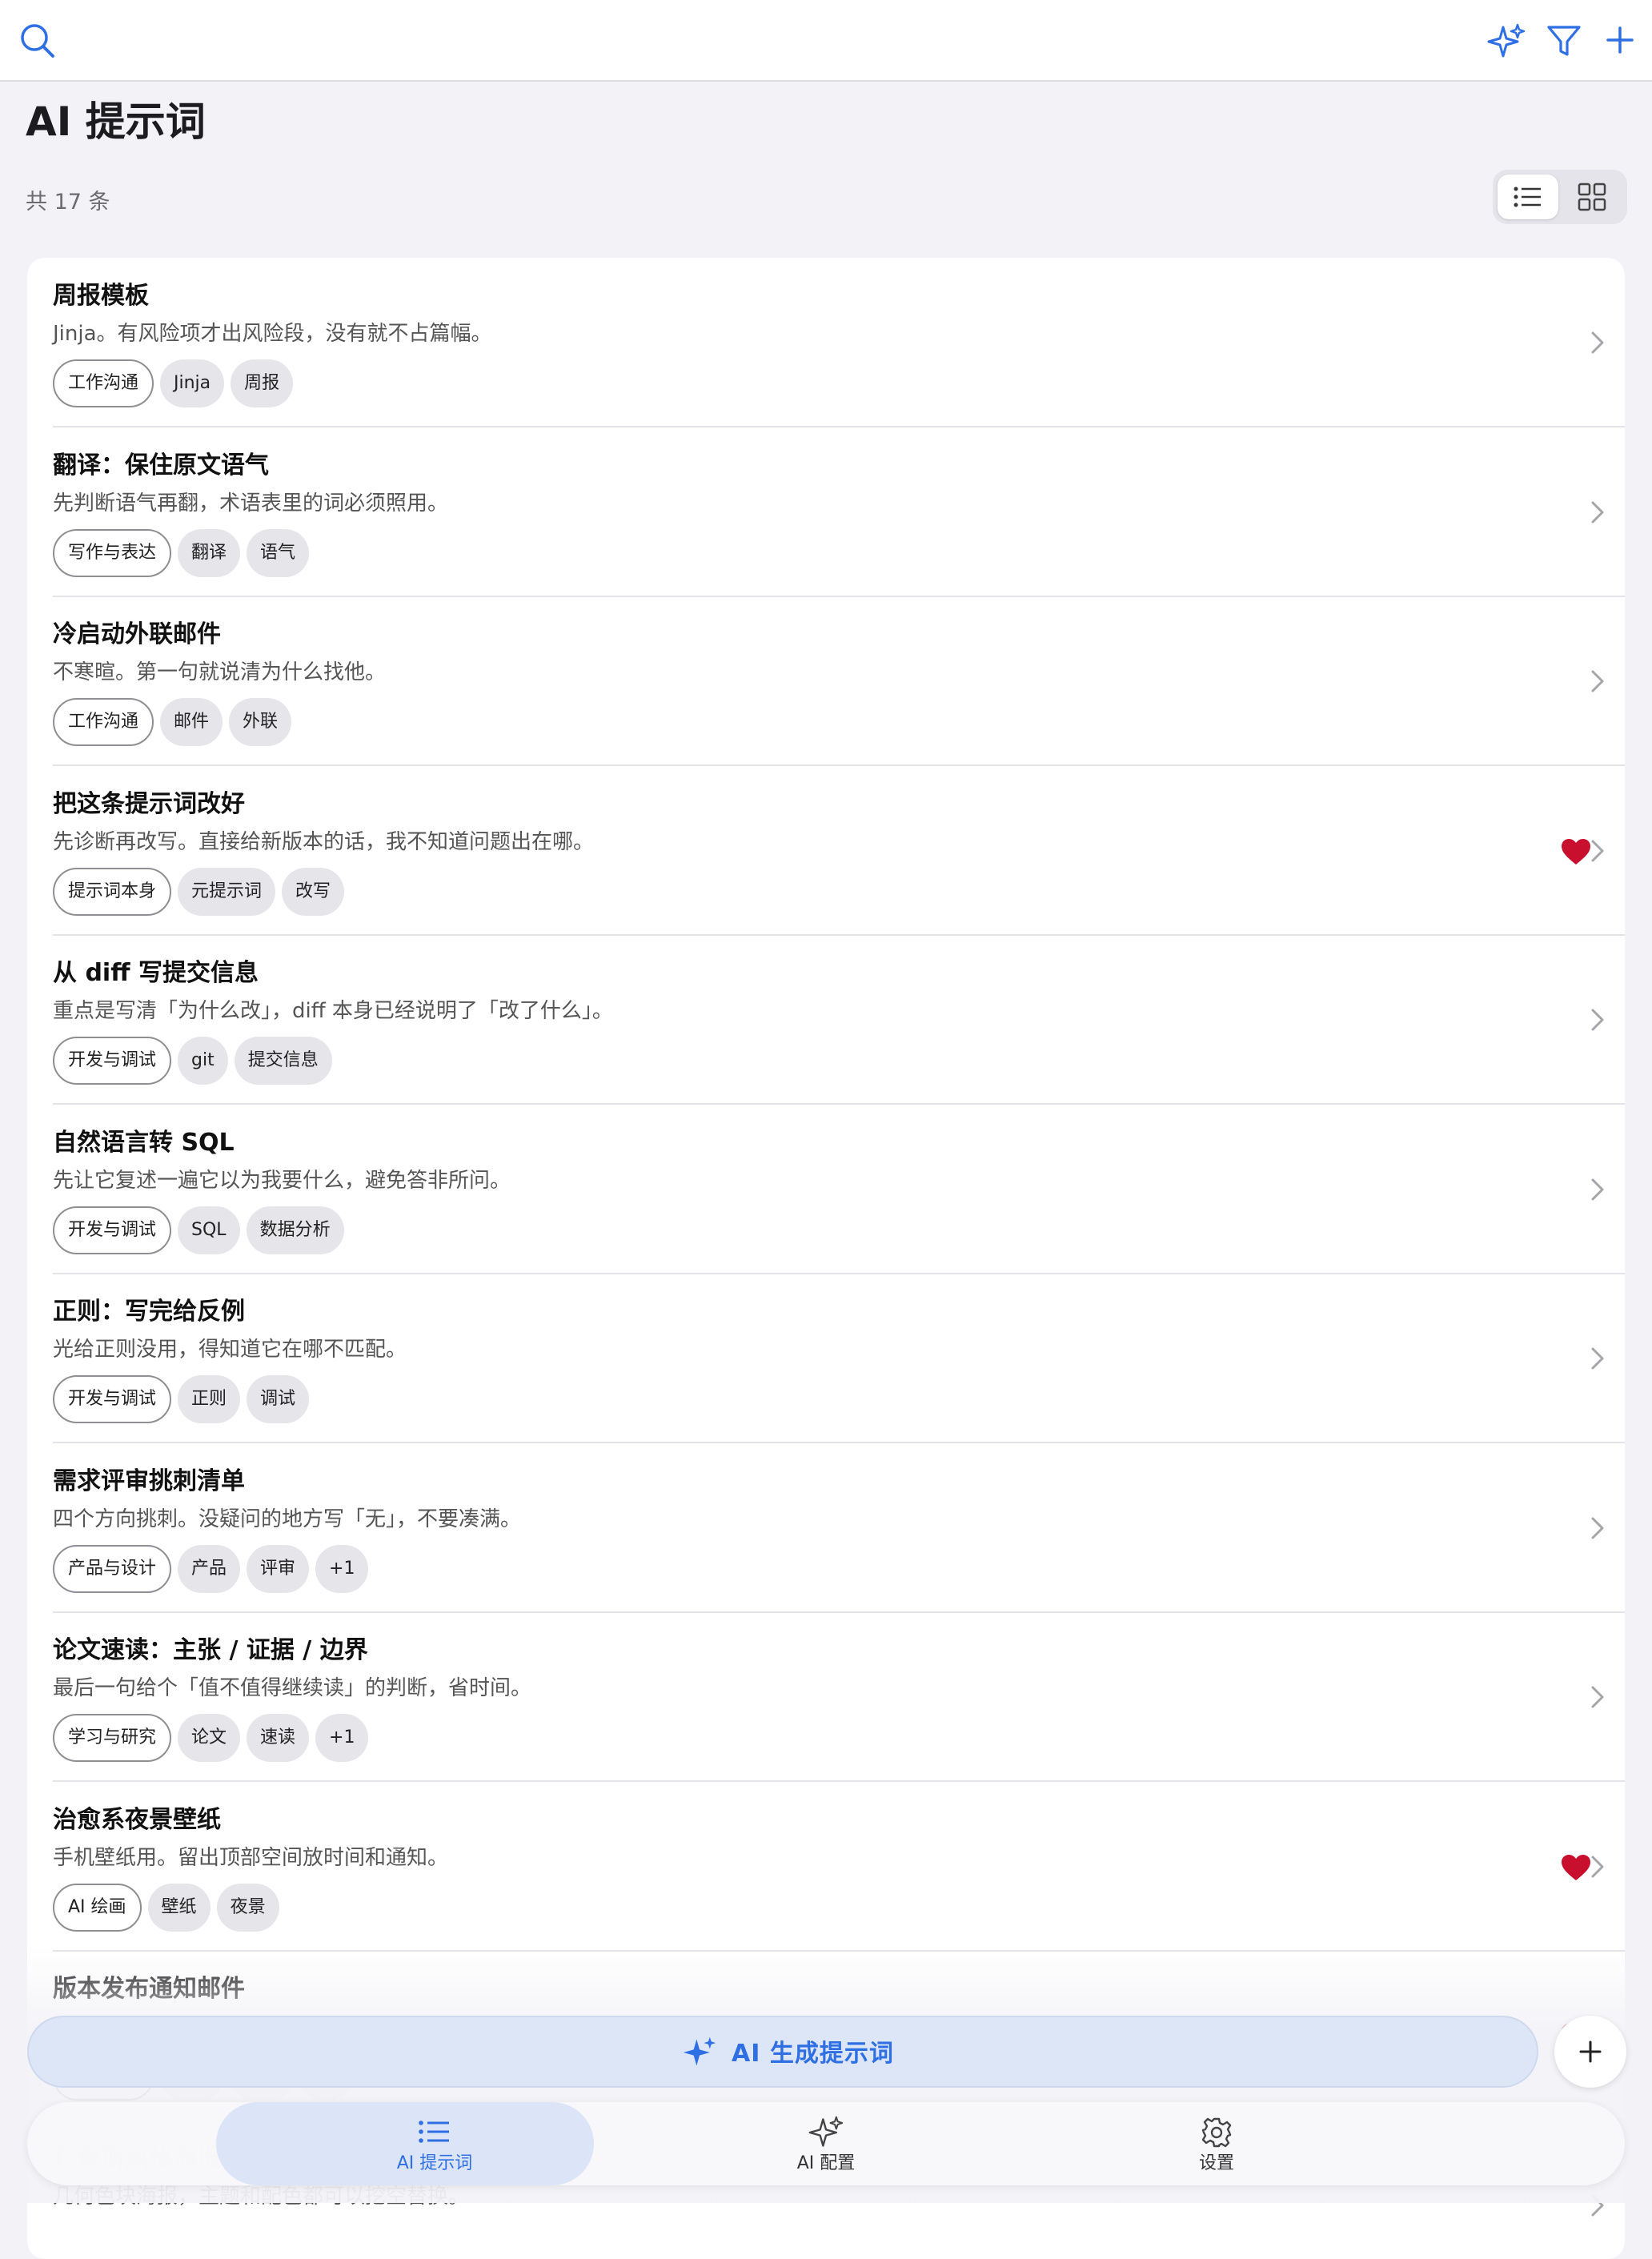  Describe the element at coordinates (203, 1061) in the screenshot. I see `tag: git` at that location.